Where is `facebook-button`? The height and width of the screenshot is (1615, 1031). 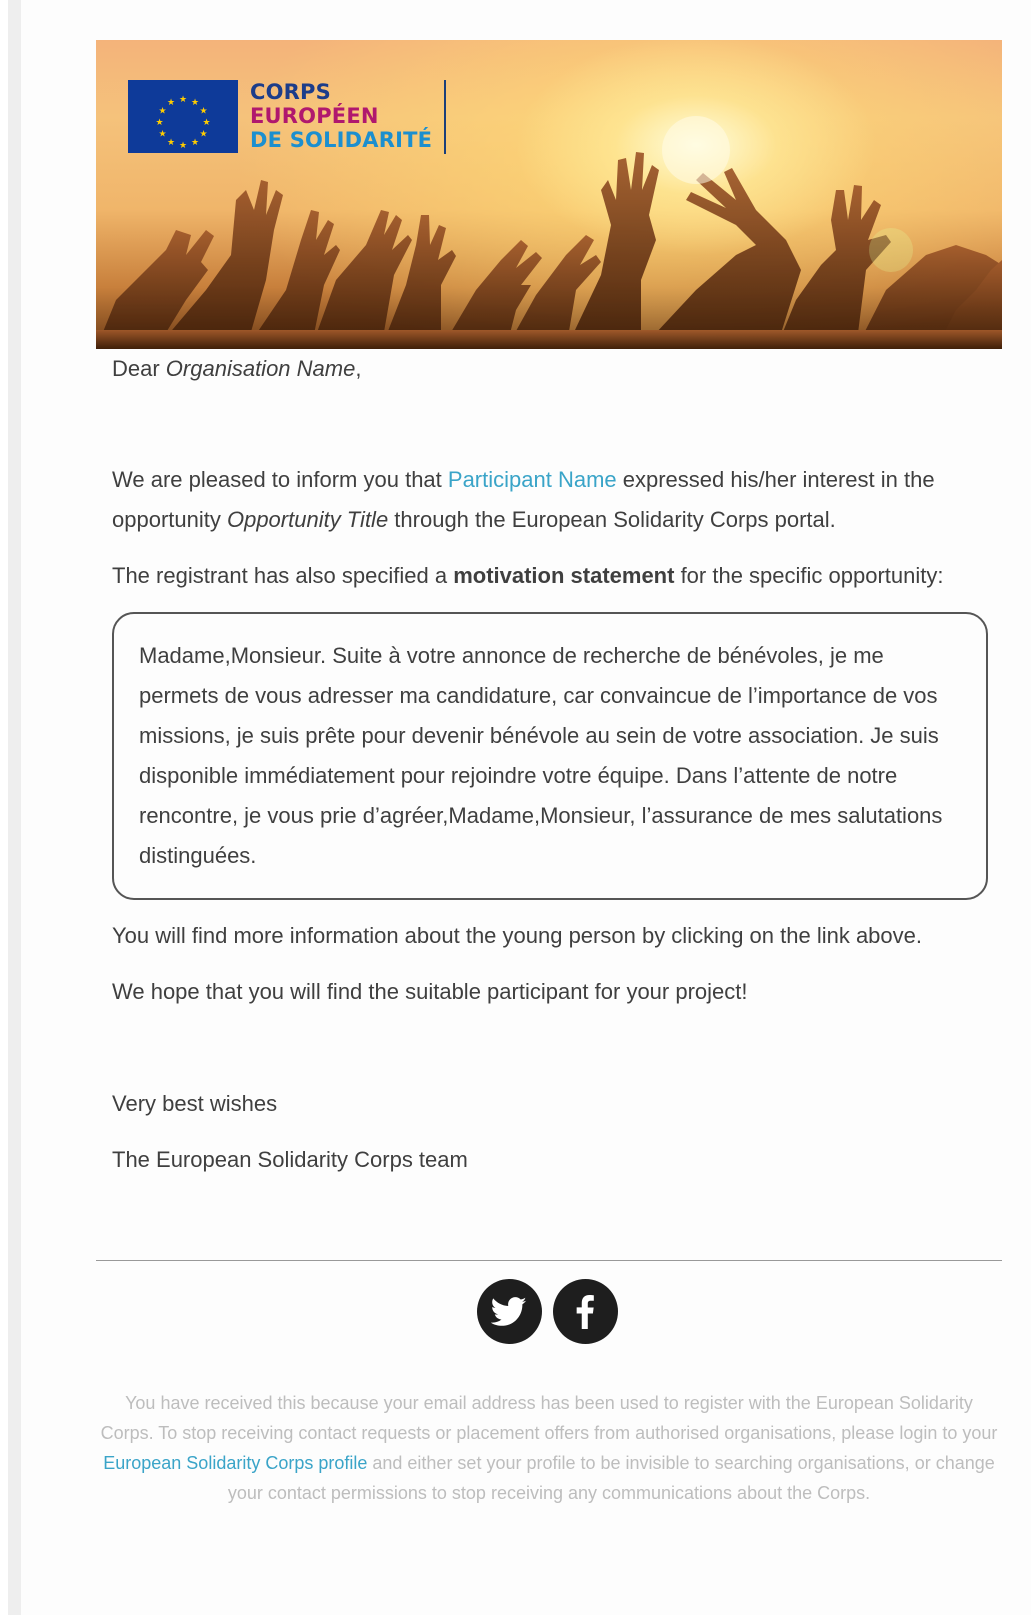 facebook-button is located at coordinates (585, 1311).